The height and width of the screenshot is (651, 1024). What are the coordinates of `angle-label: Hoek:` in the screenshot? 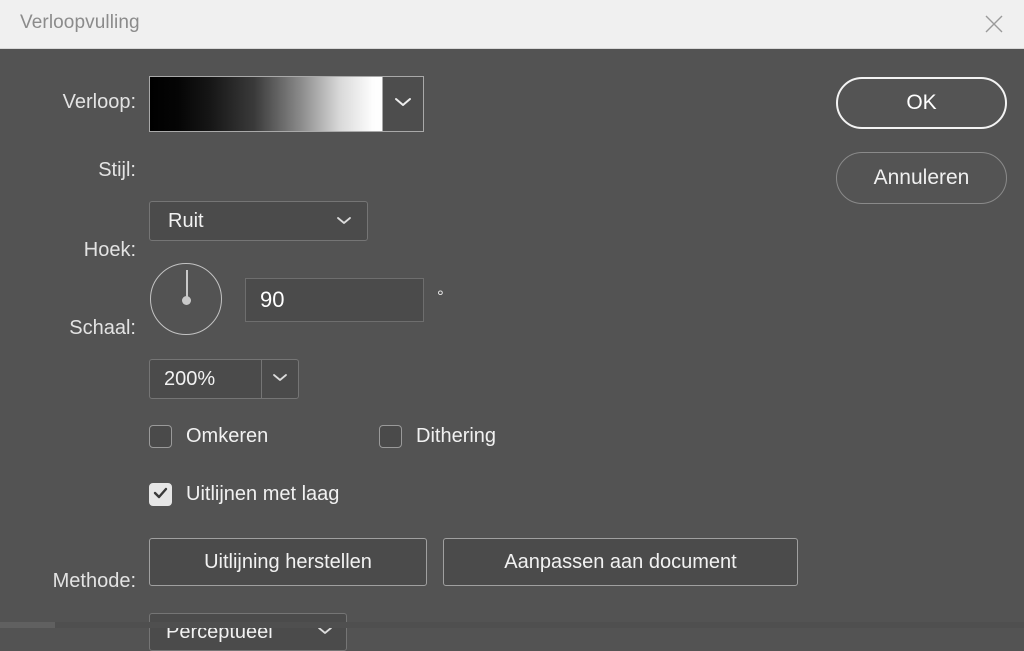 It's located at (109, 250).